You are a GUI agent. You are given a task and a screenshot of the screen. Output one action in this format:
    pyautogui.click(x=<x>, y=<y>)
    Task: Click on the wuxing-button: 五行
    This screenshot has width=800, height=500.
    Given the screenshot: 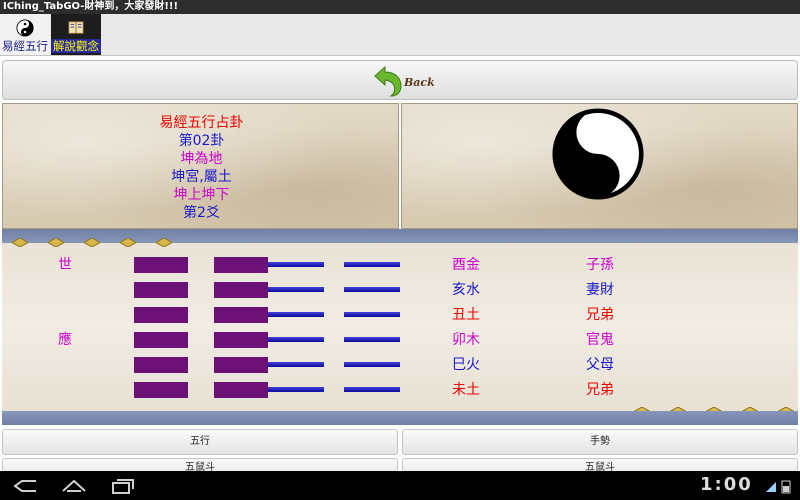 What is the action you would take?
    pyautogui.click(x=200, y=442)
    